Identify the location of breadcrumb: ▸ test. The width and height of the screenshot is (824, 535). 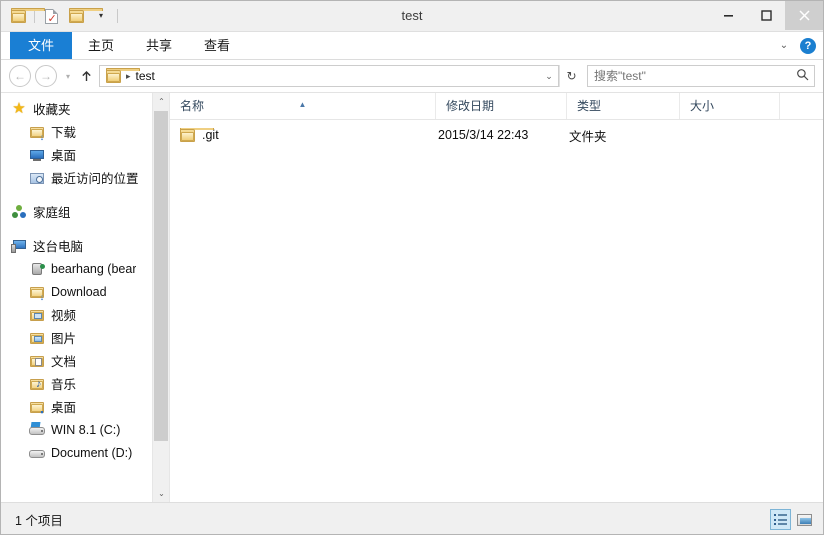
(322, 76).